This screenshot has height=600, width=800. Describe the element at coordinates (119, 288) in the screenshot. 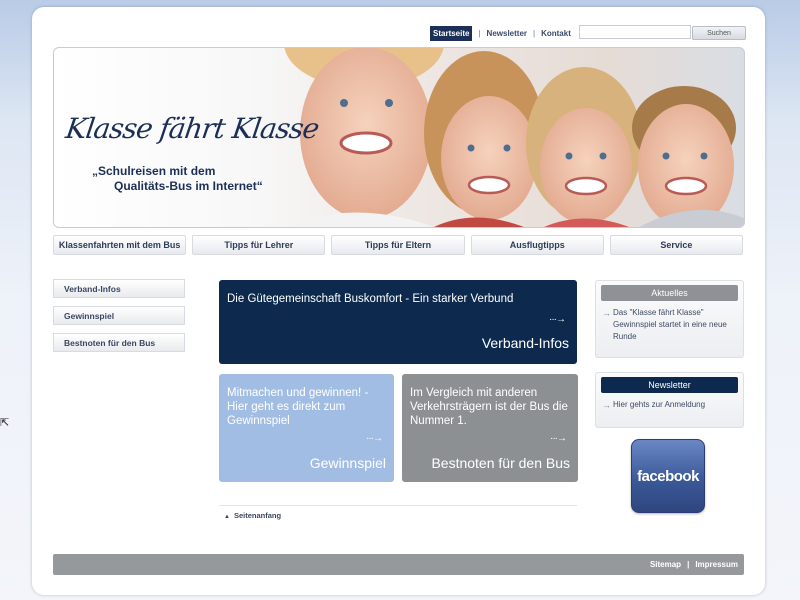

I see `sidebar-item-verband-infos: Verband-Infos` at that location.